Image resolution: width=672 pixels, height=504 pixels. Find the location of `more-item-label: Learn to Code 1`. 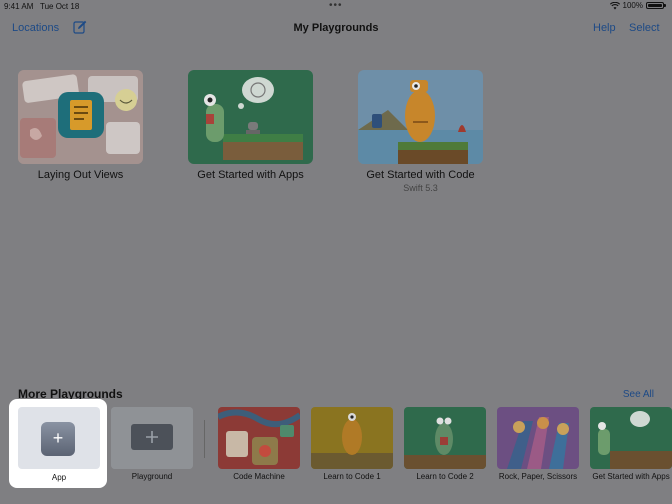

more-item-label: Learn to Code 1 is located at coordinates (352, 476).